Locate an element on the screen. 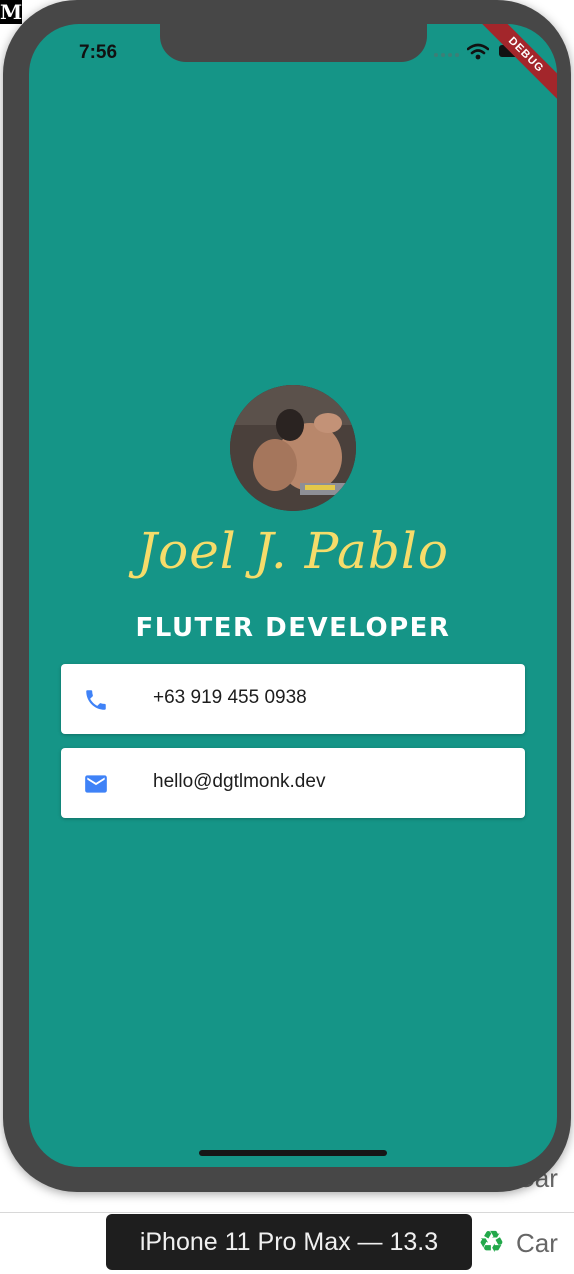 Image resolution: width=574 pixels, height=1274 pixels. debug-banner: DEBUG is located at coordinates (511, 69).